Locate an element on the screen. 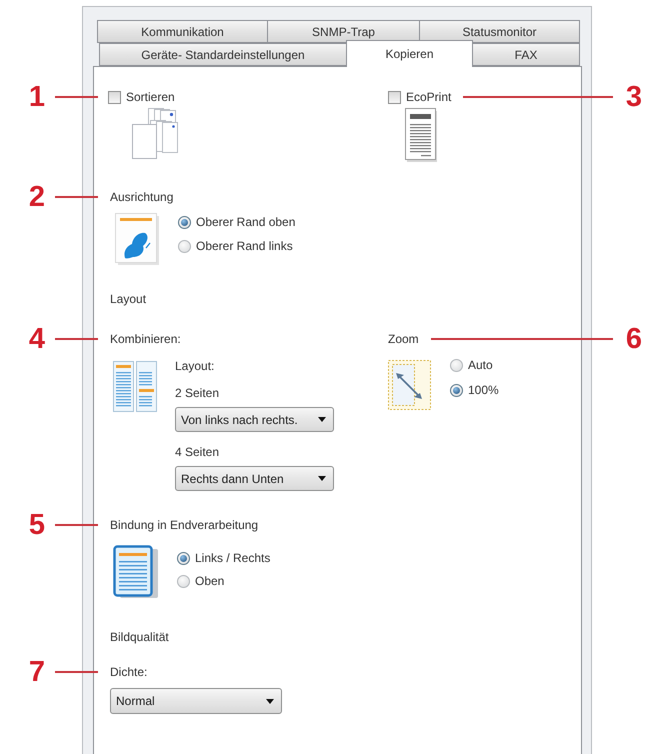  tab: Kommunikation is located at coordinates (182, 31).